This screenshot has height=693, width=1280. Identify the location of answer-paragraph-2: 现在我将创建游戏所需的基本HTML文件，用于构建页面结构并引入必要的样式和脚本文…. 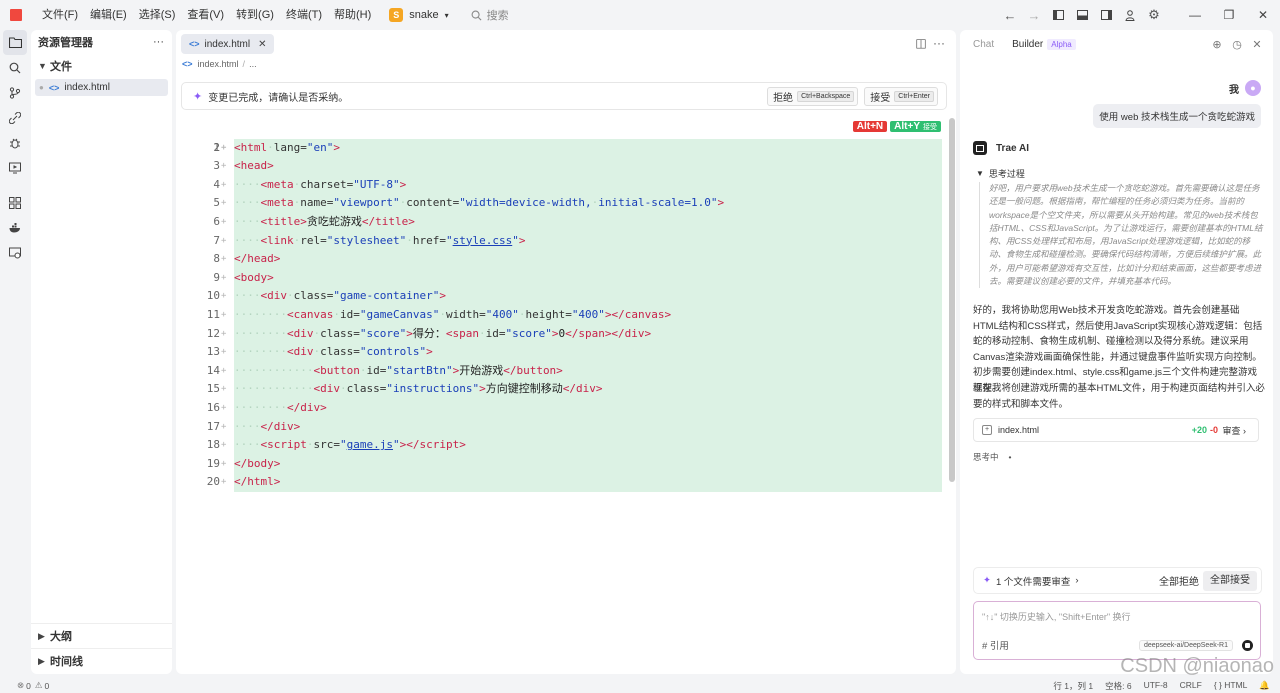
(1119, 396).